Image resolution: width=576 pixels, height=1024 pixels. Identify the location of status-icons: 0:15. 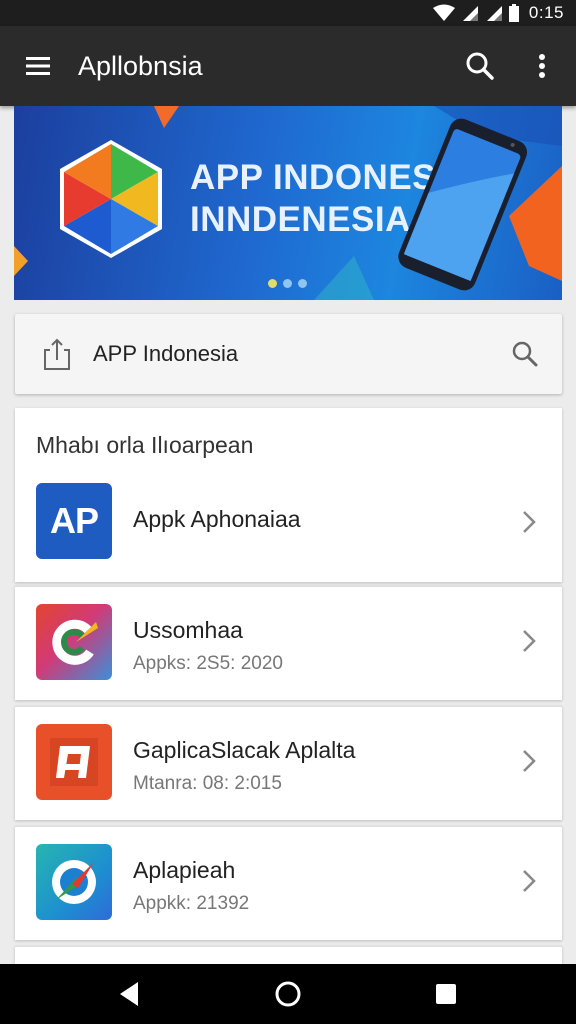
(498, 13).